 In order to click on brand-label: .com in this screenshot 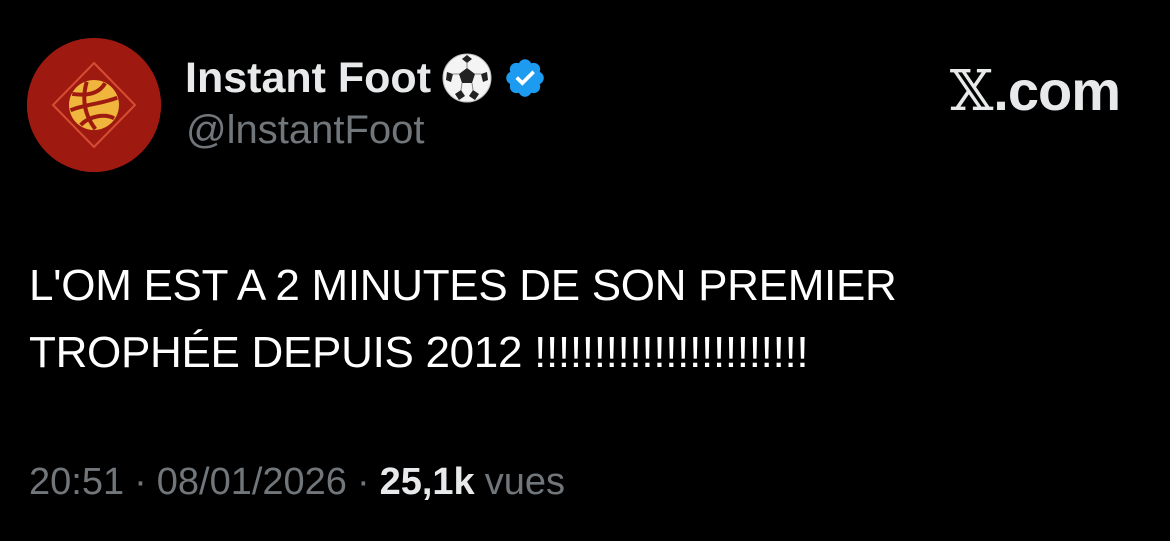, I will do `click(1057, 90)`.